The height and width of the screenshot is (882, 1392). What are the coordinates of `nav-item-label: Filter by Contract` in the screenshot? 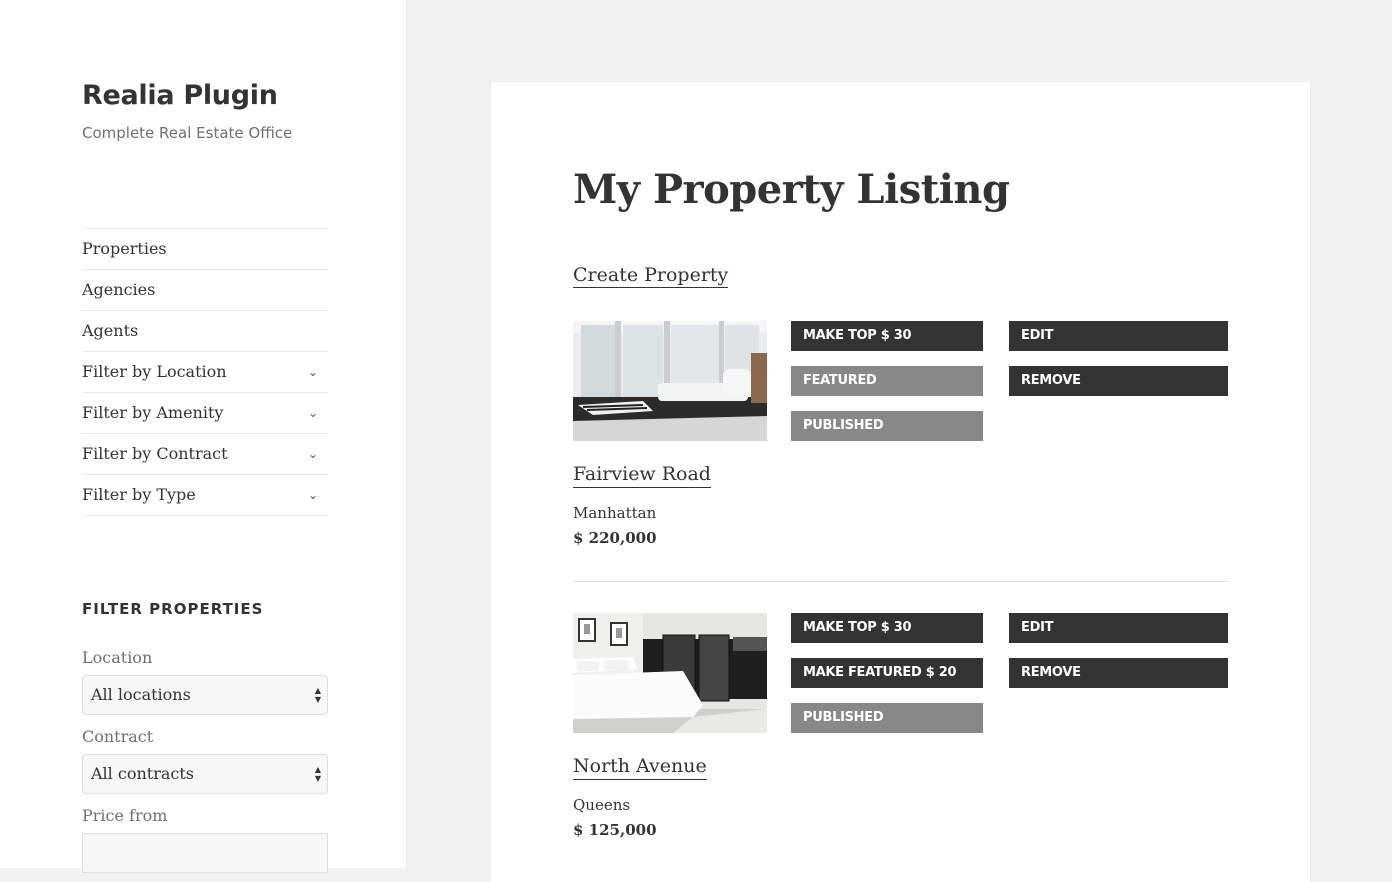 It's located at (155, 453).